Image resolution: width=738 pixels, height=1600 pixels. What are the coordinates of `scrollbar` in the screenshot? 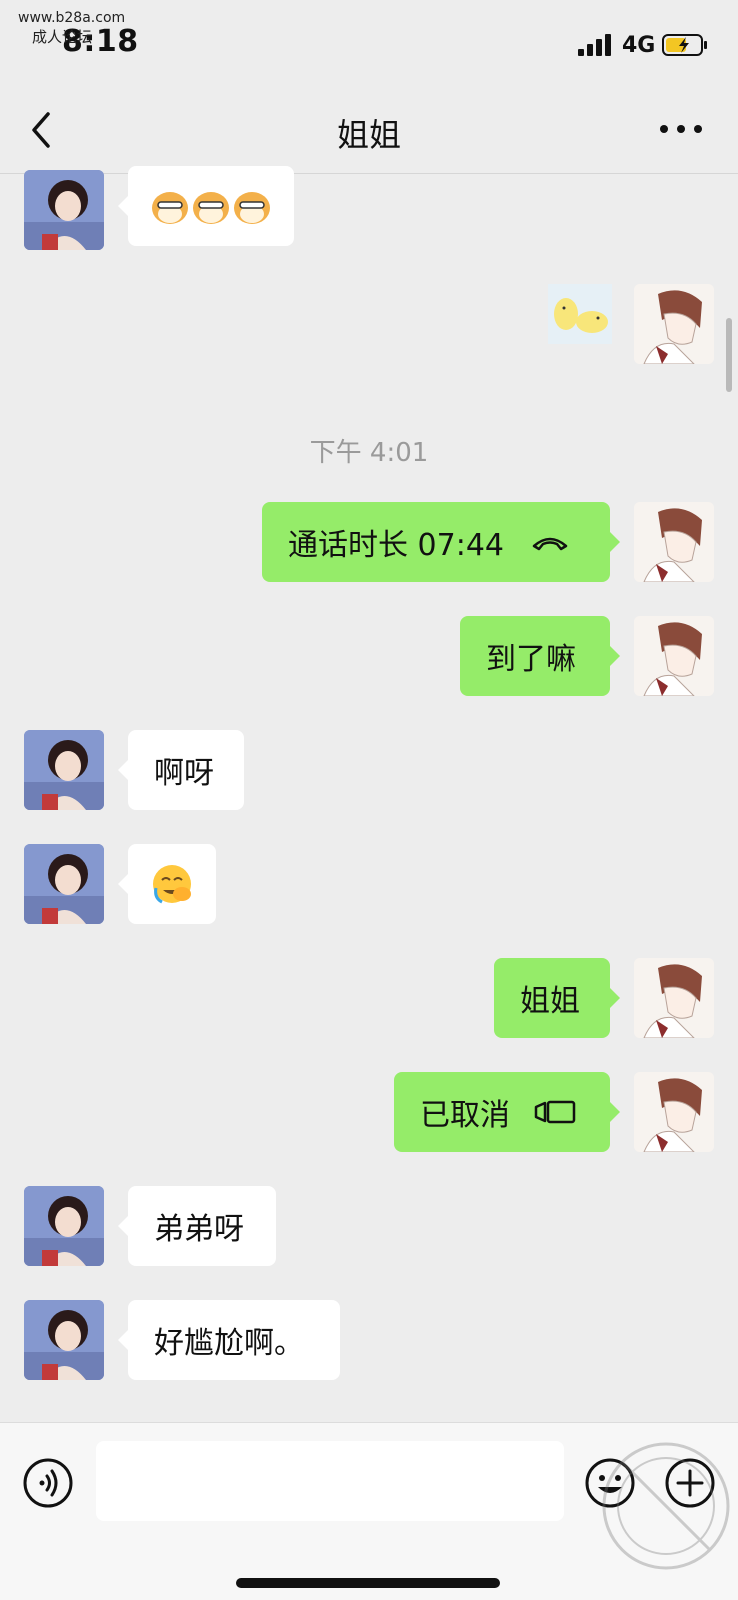 It's located at (729, 355).